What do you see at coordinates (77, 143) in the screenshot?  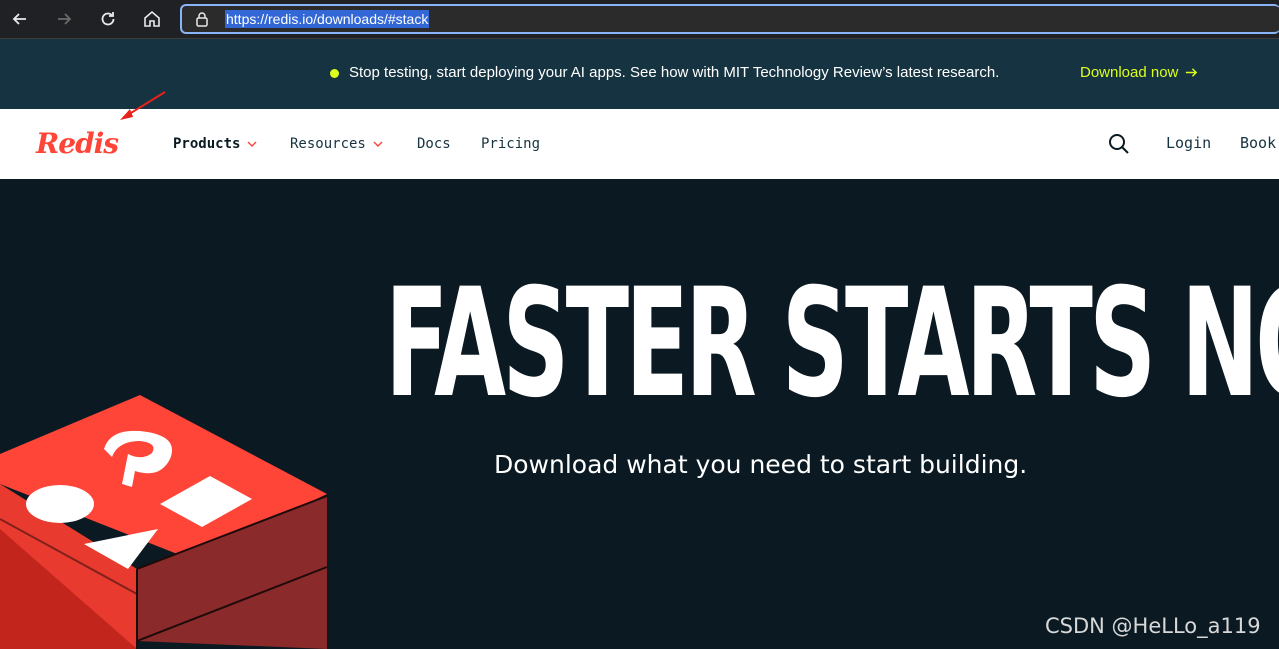 I see `redis-logo: Redis` at bounding box center [77, 143].